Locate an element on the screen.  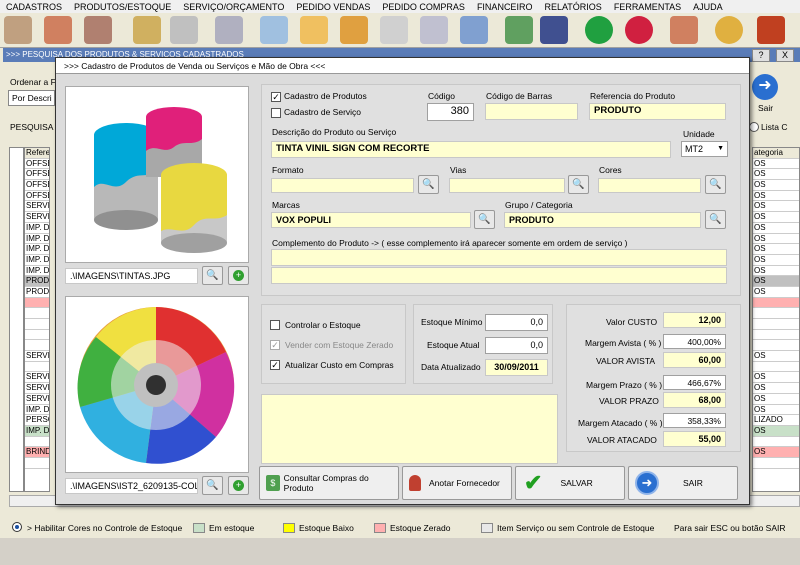
valor-custo-field: 12,00 is located at coordinates (694, 320).